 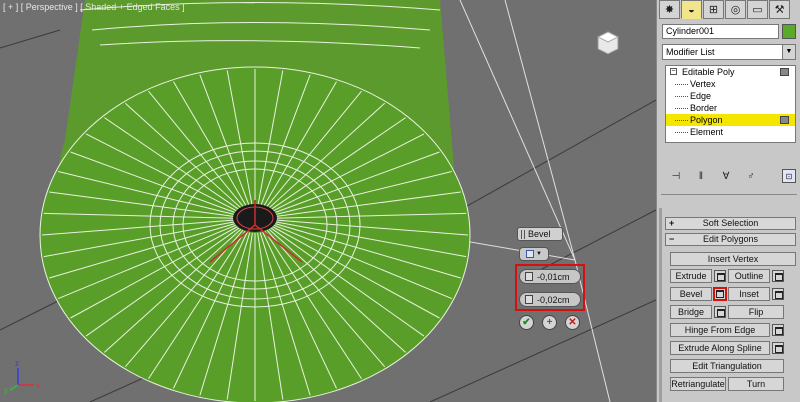 I want to click on bevel-caddy-title: Bevel, so click(x=540, y=234).